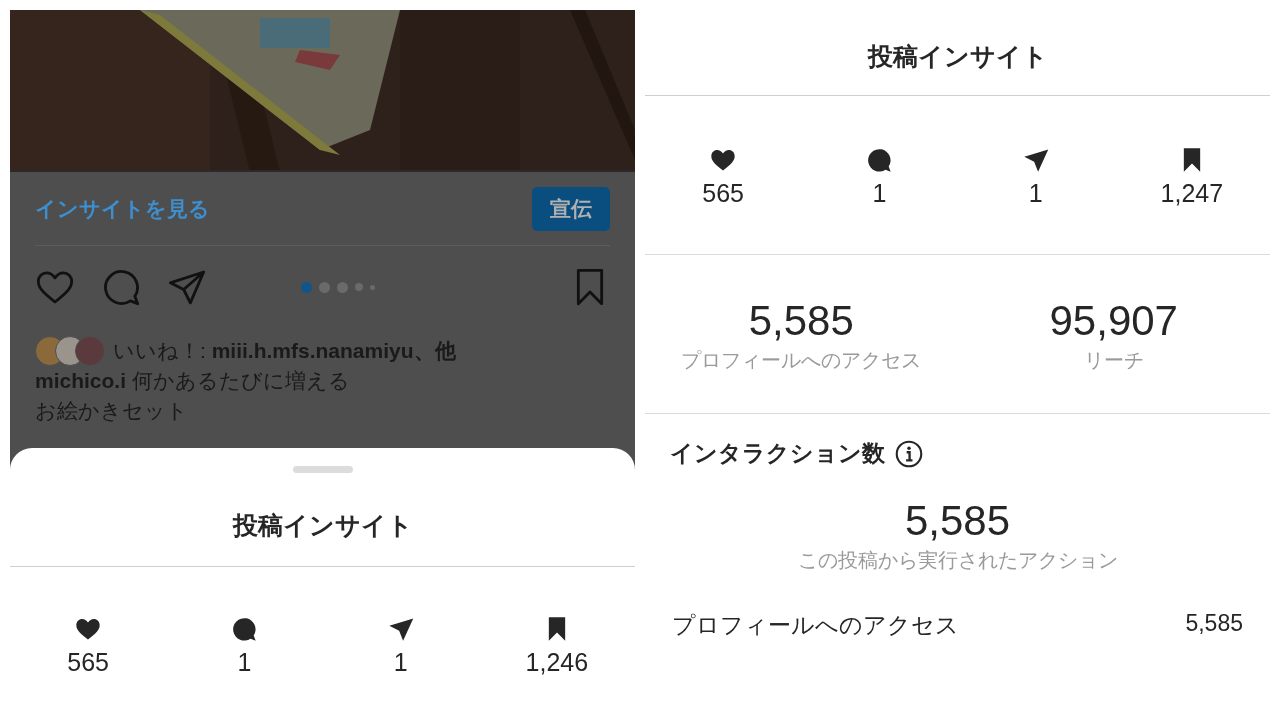 The image size is (1280, 720). I want to click on comment-icon, so click(121, 287).